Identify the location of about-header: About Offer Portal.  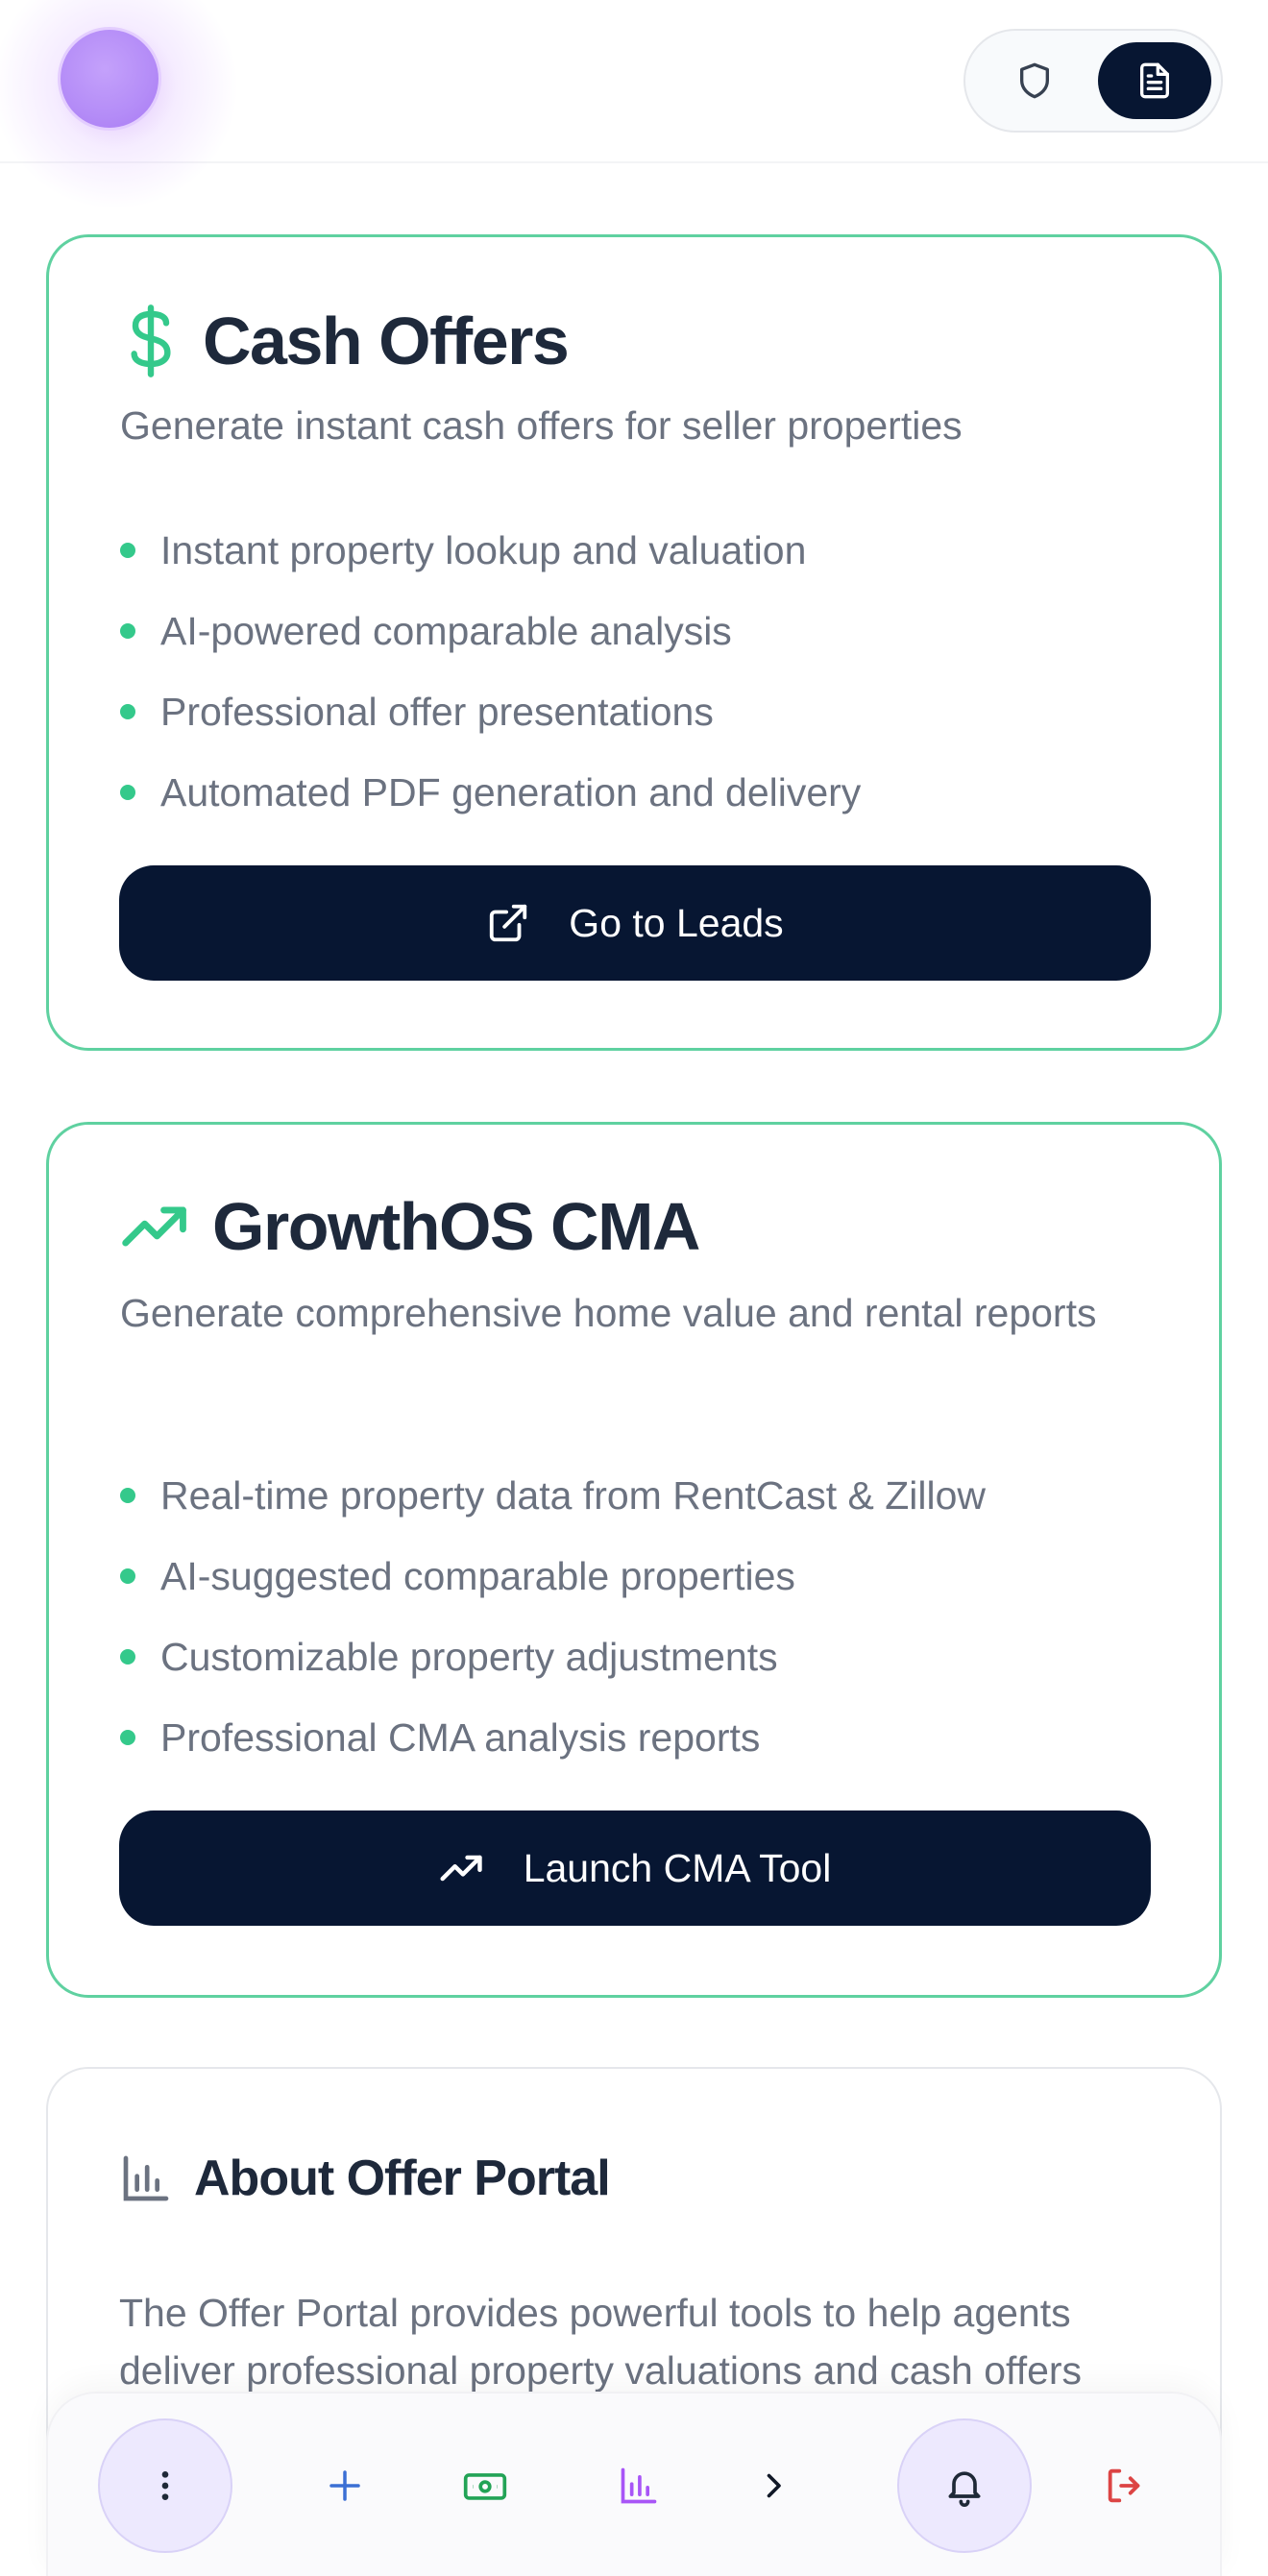
(365, 2178).